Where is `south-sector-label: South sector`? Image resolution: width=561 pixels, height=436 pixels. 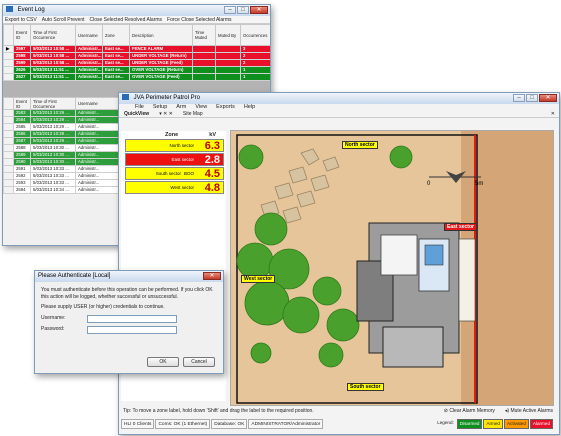
south-sector-label: South sector is located at coordinates (365, 387).